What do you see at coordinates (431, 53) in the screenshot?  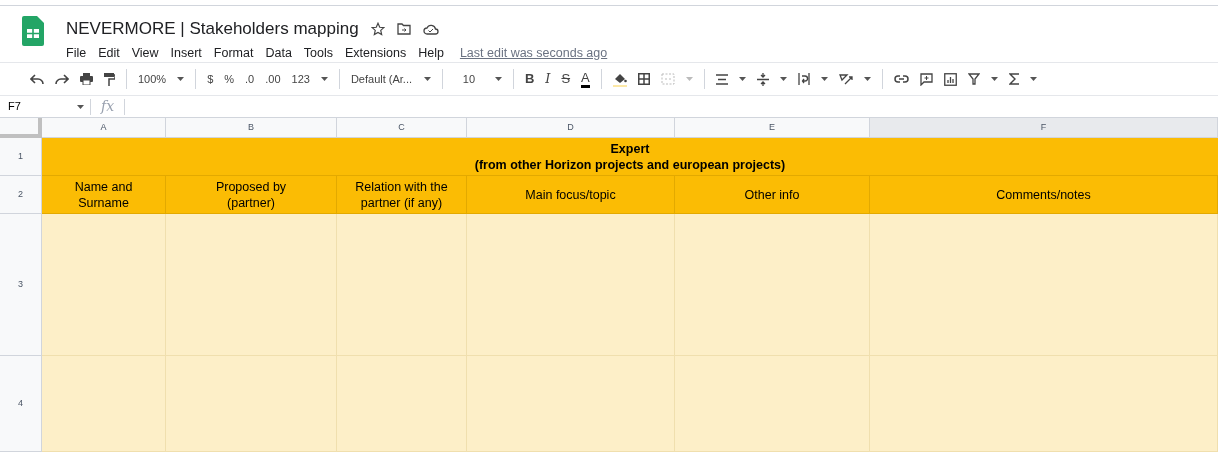 I see `menu-item: Help` at bounding box center [431, 53].